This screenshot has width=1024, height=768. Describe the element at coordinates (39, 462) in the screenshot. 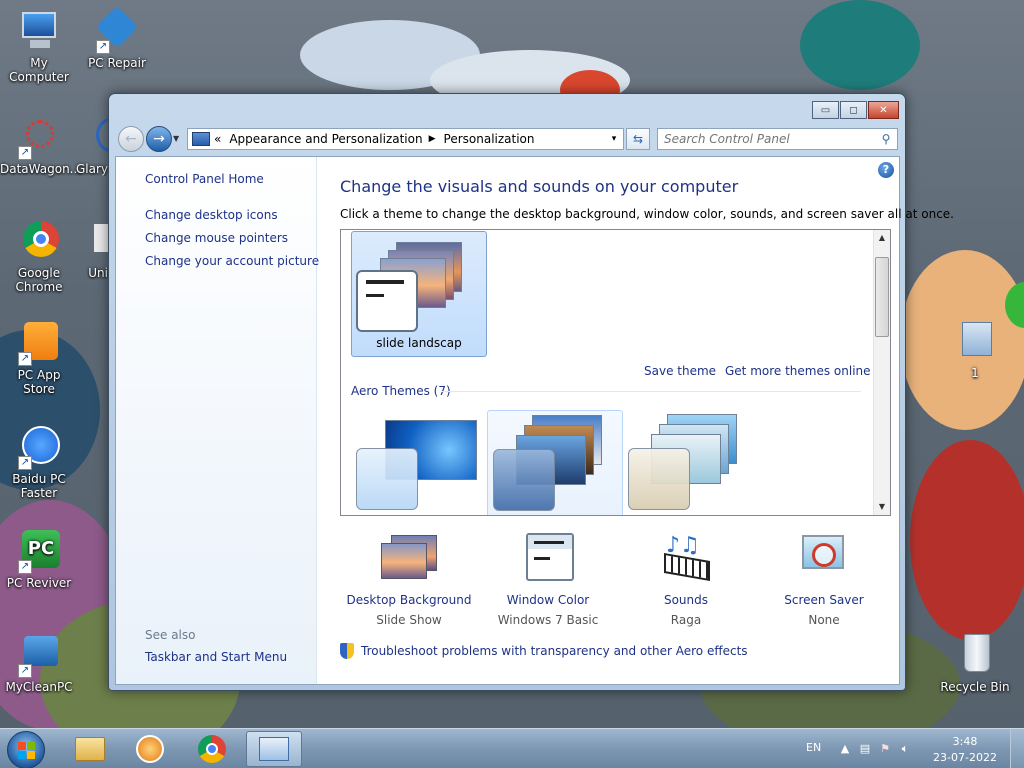

I see `desktop-icon-baidu: ↗ Baidu PC Faster` at that location.